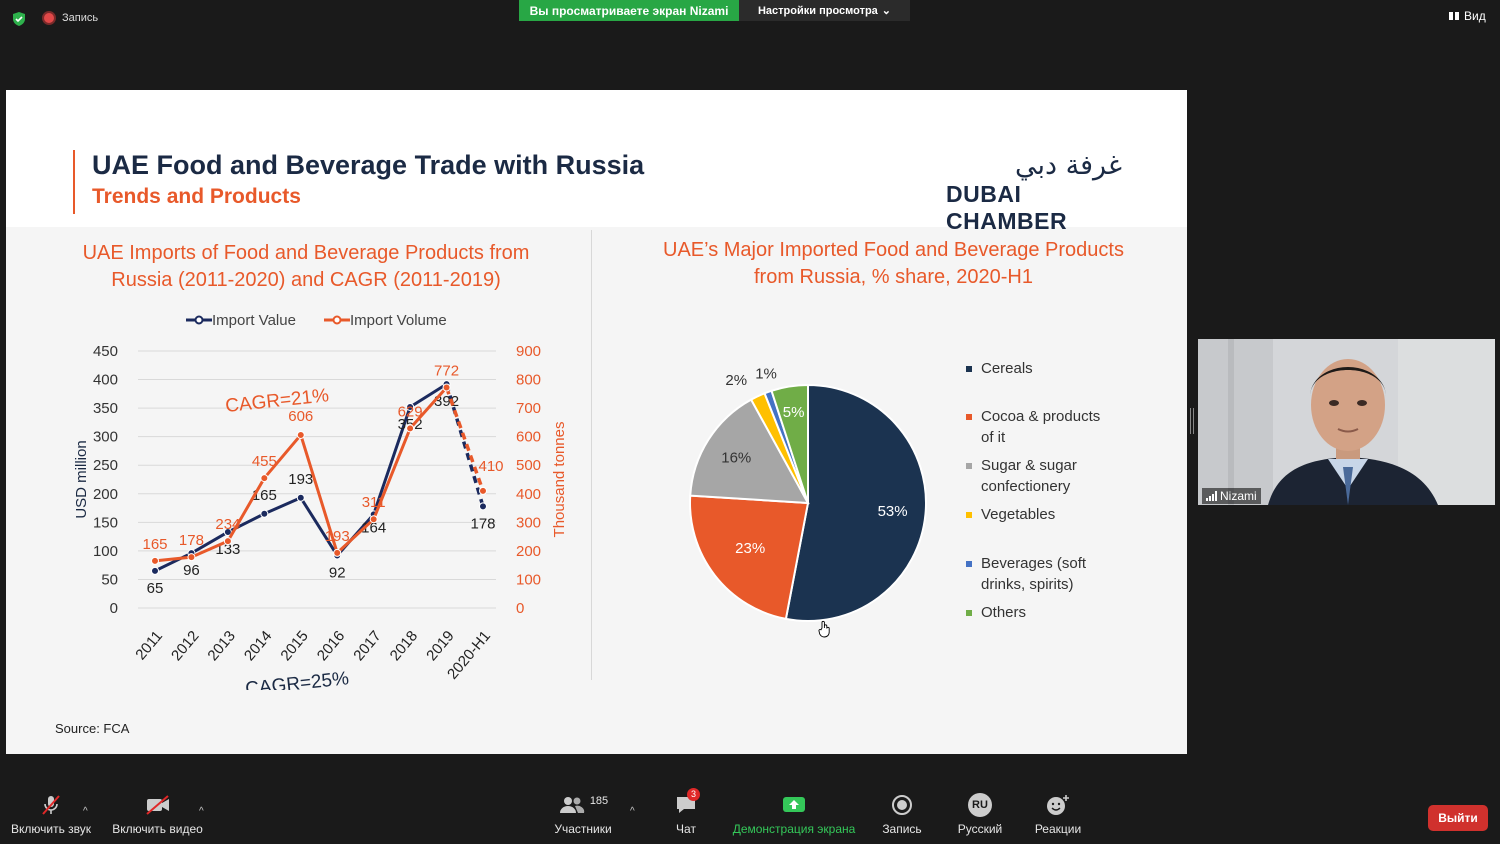 This screenshot has height=844, width=1500. I want to click on unmute-label: Включить звук, so click(51, 829).